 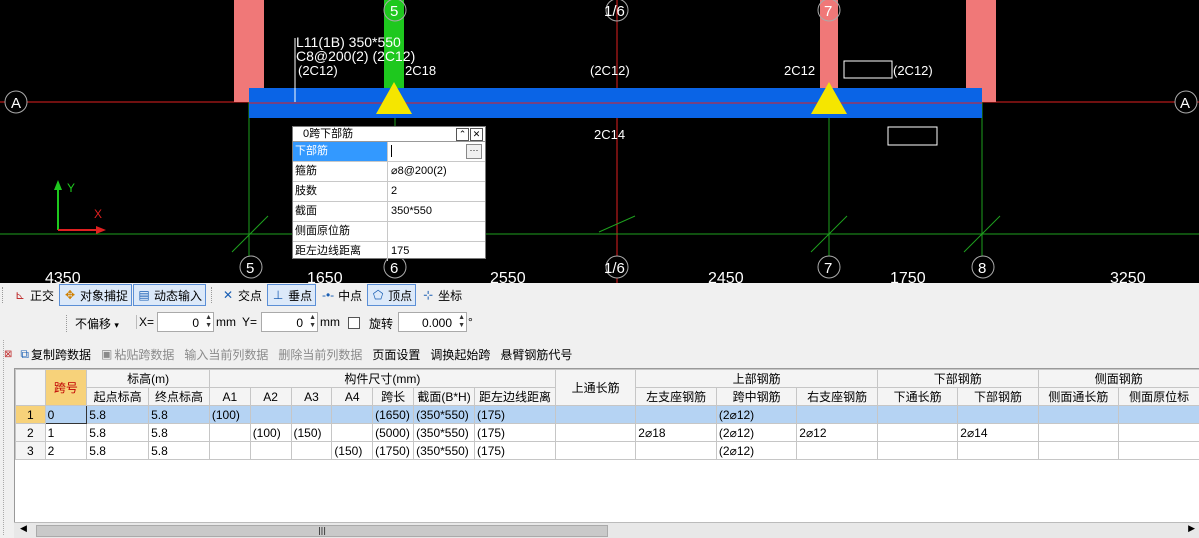 I want to click on header-side-rebar: 侧面钢筋, so click(x=1118, y=379).